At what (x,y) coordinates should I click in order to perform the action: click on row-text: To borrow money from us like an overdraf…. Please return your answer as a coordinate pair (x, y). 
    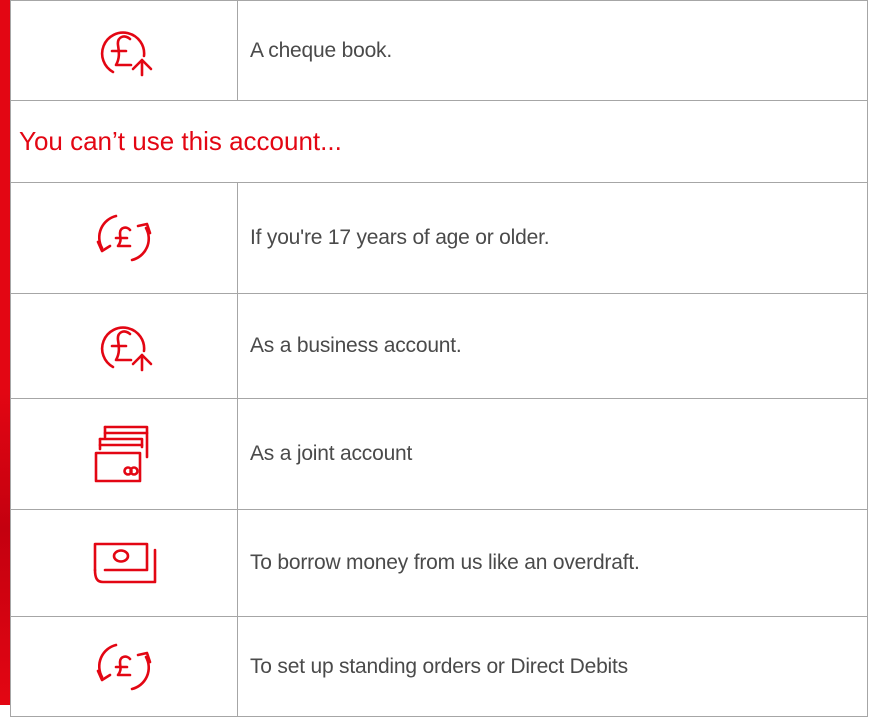
    Looking at the image, I should click on (552, 563).